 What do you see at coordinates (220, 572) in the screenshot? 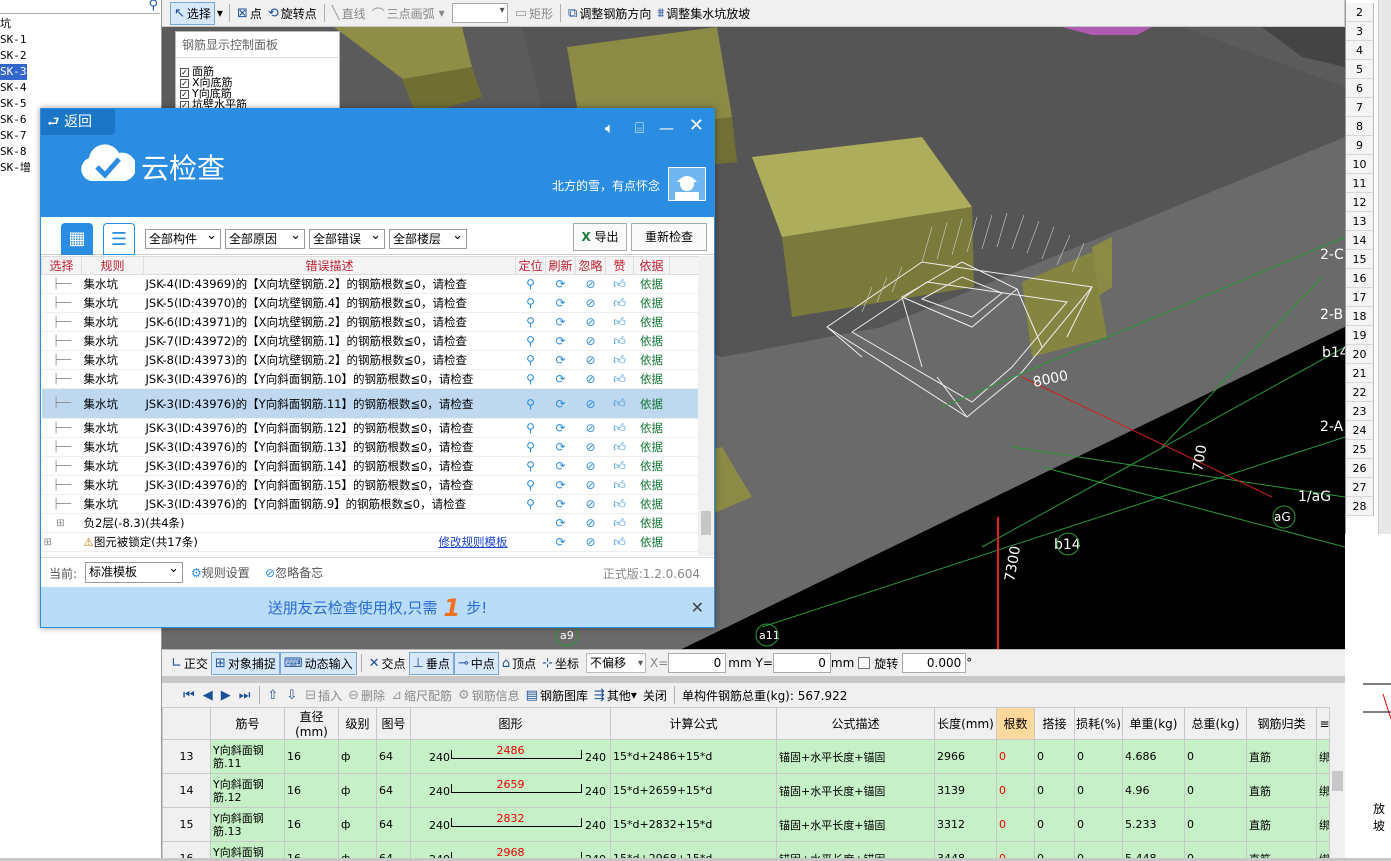
I see `rule-settings-button: ⚙规则设置` at bounding box center [220, 572].